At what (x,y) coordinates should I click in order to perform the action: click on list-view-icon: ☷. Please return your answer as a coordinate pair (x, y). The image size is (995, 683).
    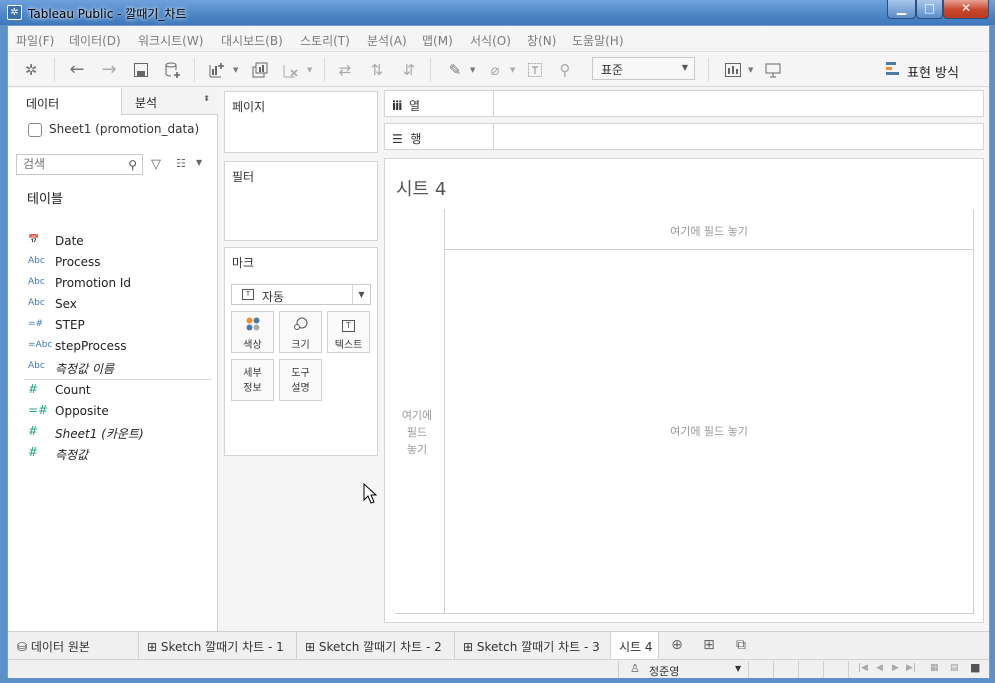
    Looking at the image, I should click on (181, 163).